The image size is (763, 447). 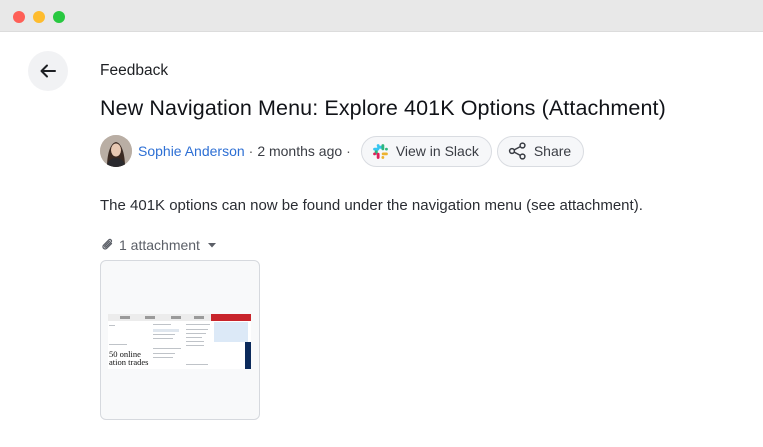 I want to click on attachment-preview-image: 50 online ation trades, so click(x=179, y=341).